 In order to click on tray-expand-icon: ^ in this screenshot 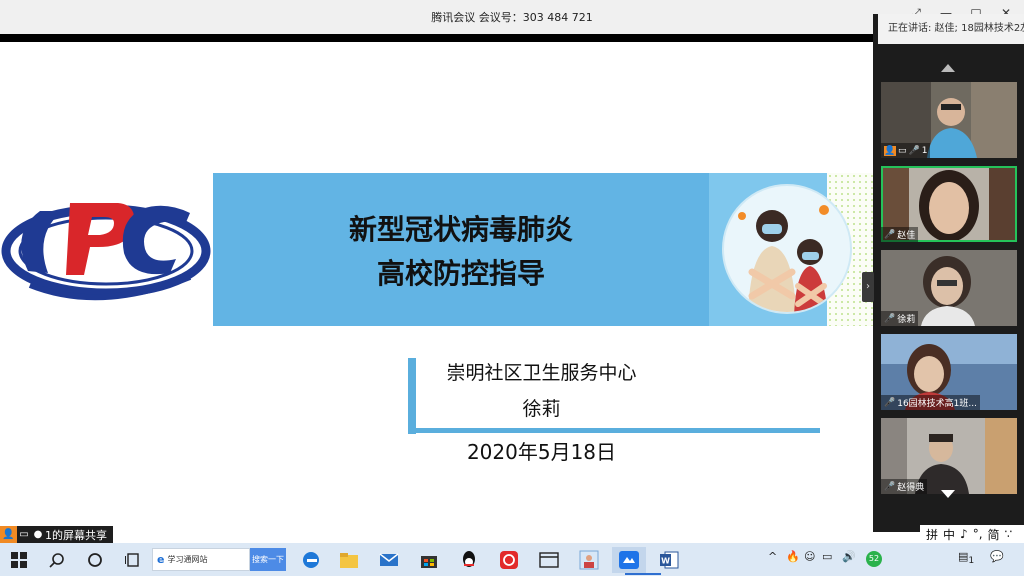, I will do `click(772, 556)`.